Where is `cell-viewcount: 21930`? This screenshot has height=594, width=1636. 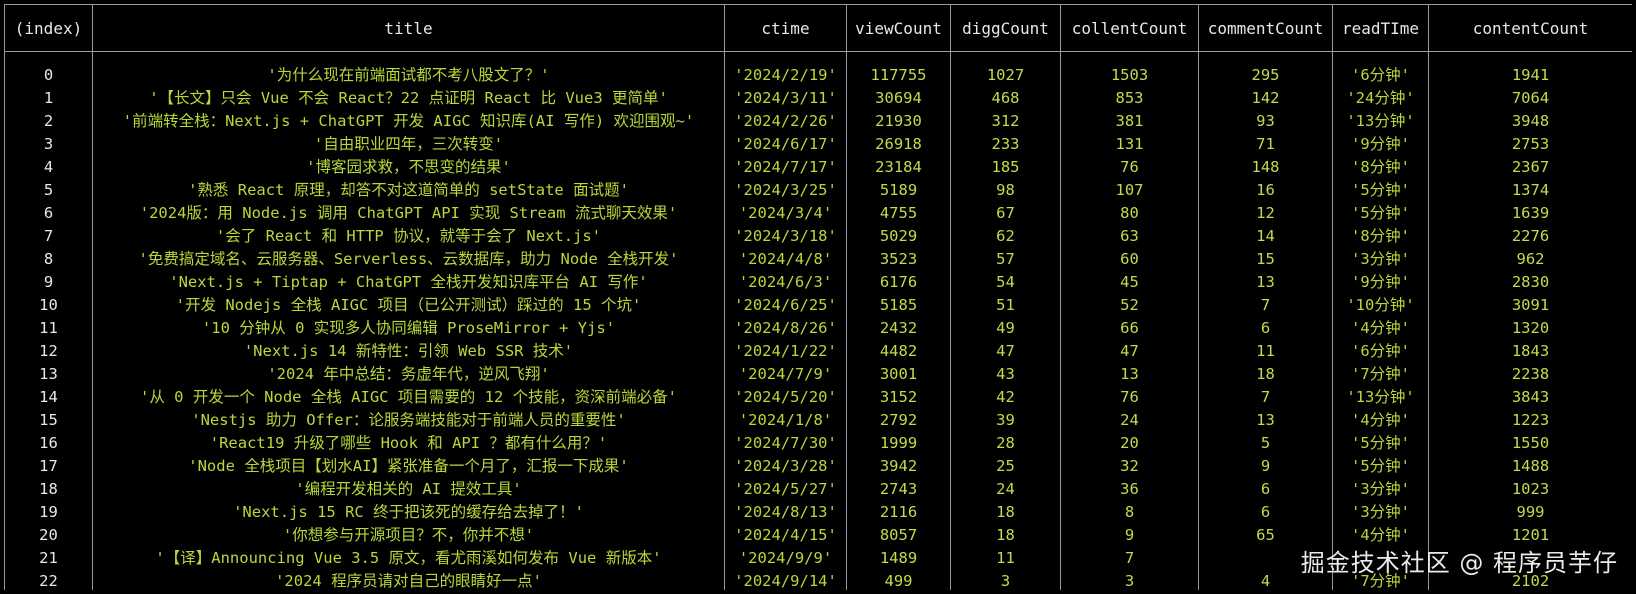 cell-viewcount: 21930 is located at coordinates (898, 121).